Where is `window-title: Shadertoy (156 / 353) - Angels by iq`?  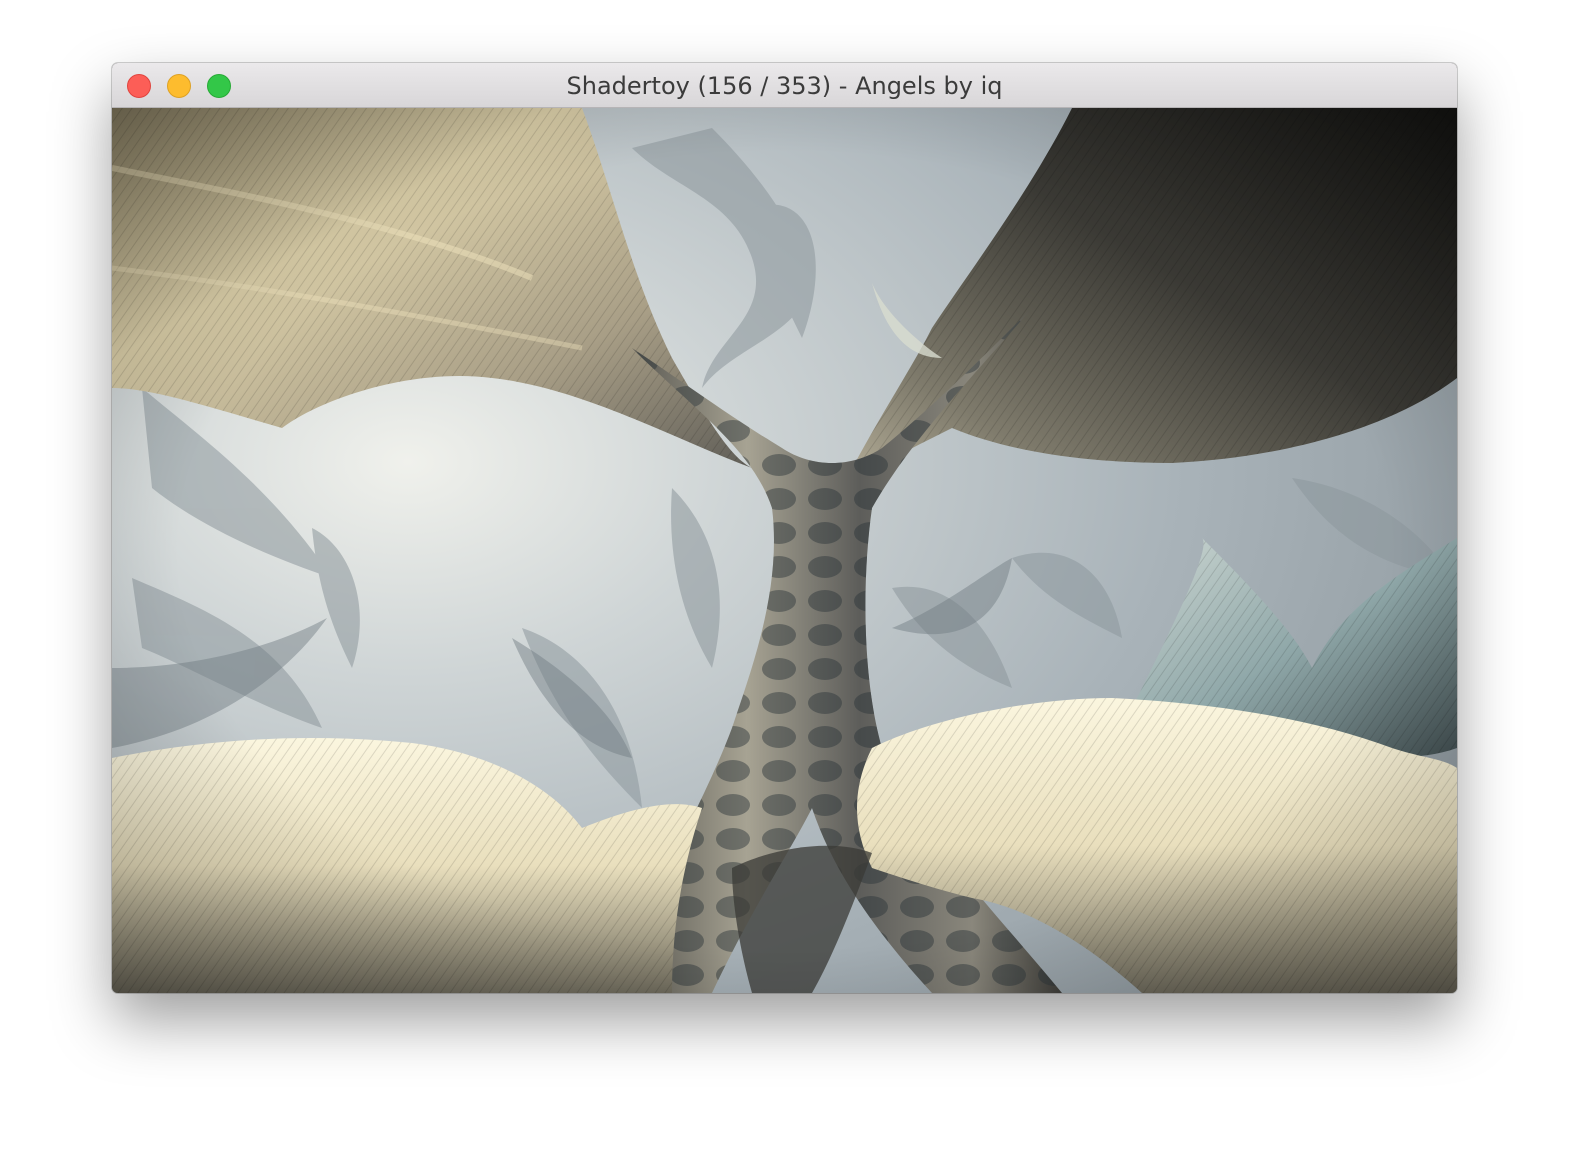 window-title: Shadertoy (156 / 353) - Angels by iq is located at coordinates (784, 86).